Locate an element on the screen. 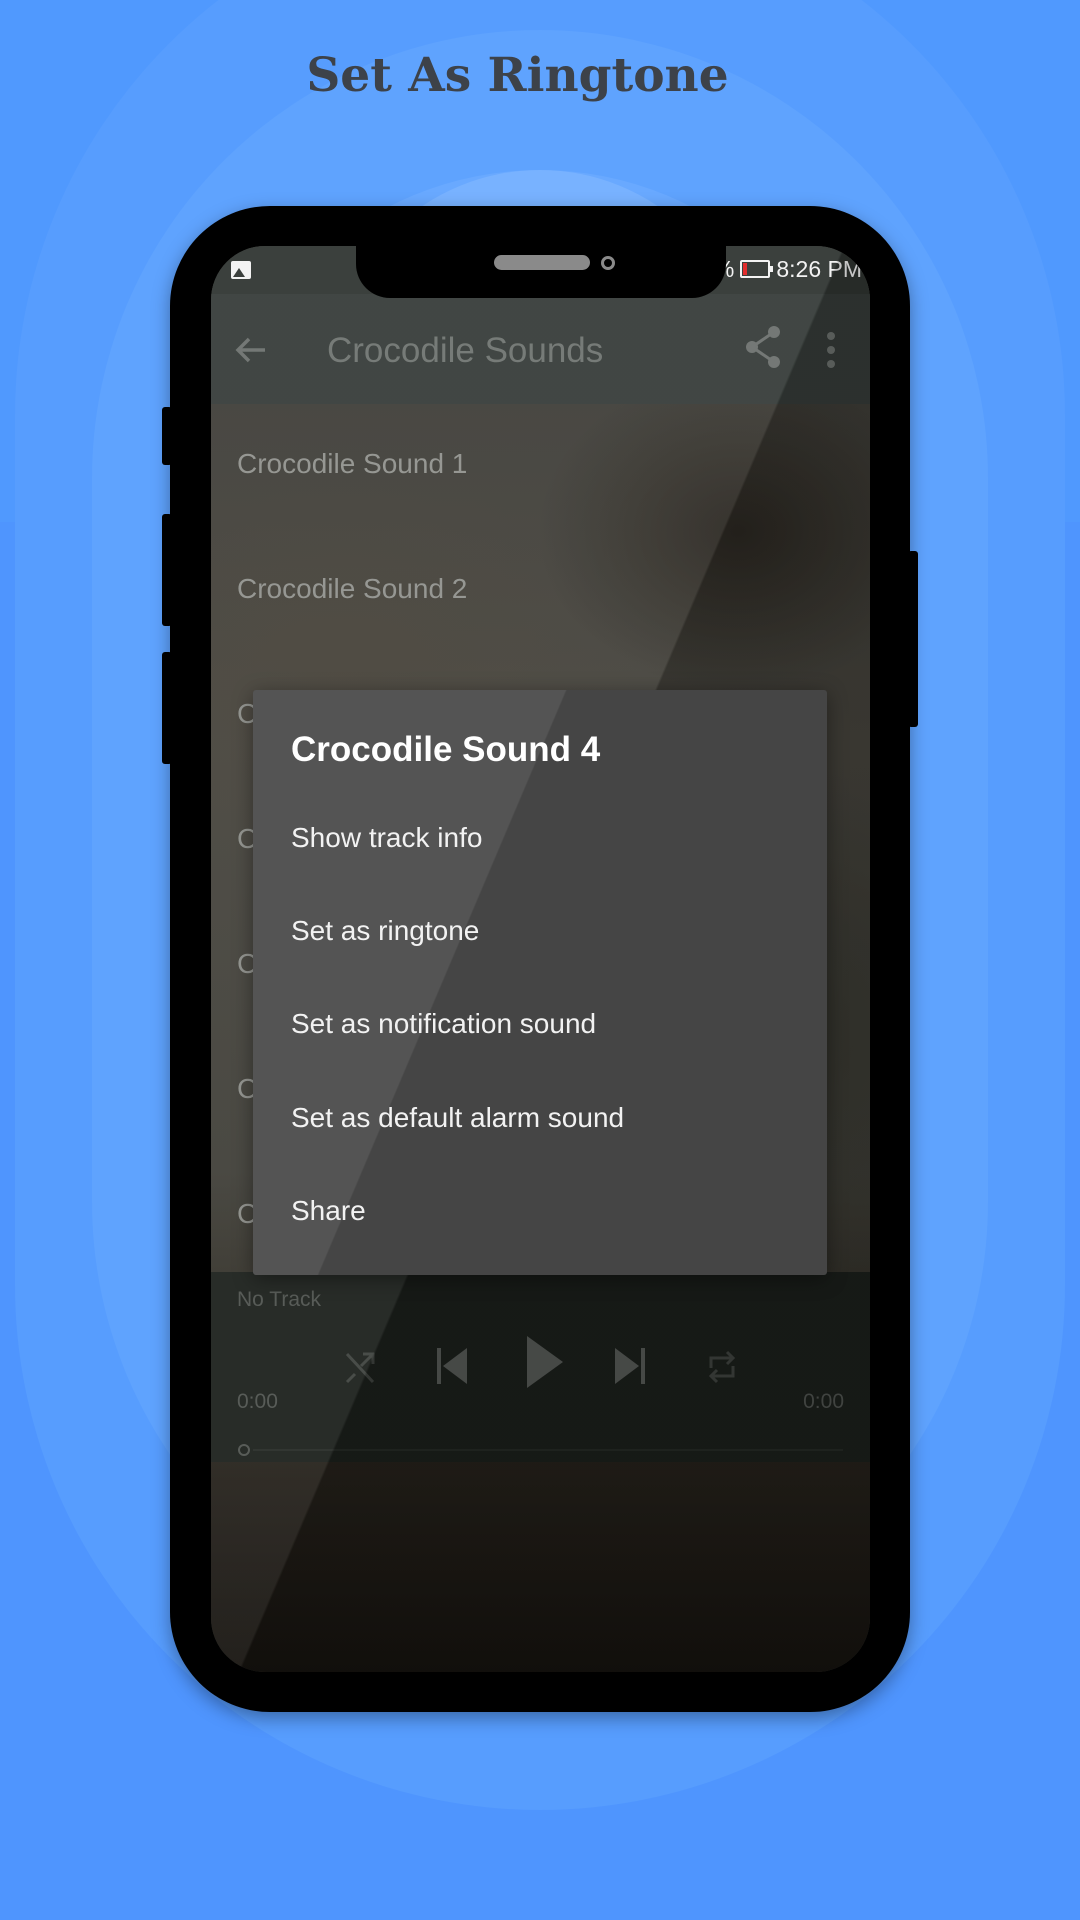 This screenshot has width=1080, height=1920. repeat-icon is located at coordinates (722, 1366).